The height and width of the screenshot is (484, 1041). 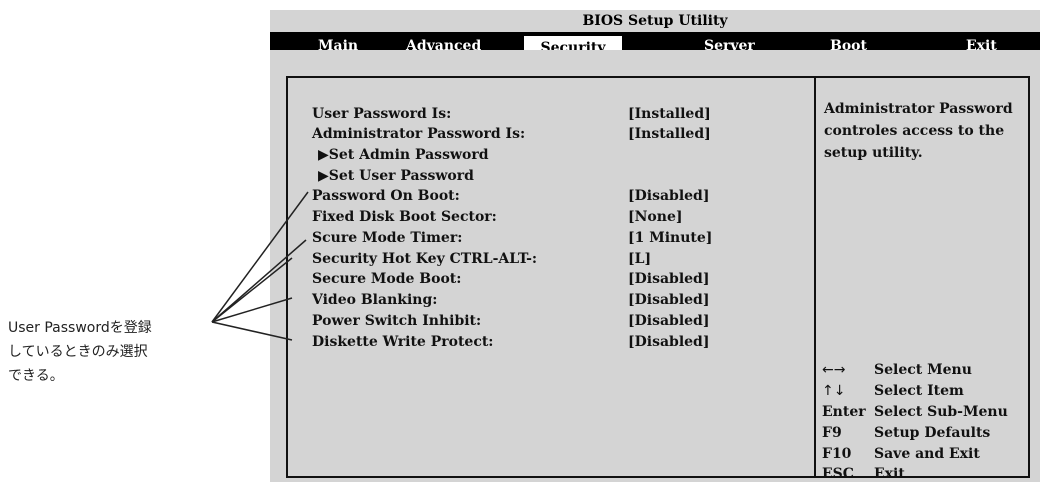 I want to click on callout-leader-lines, so click(x=260, y=266).